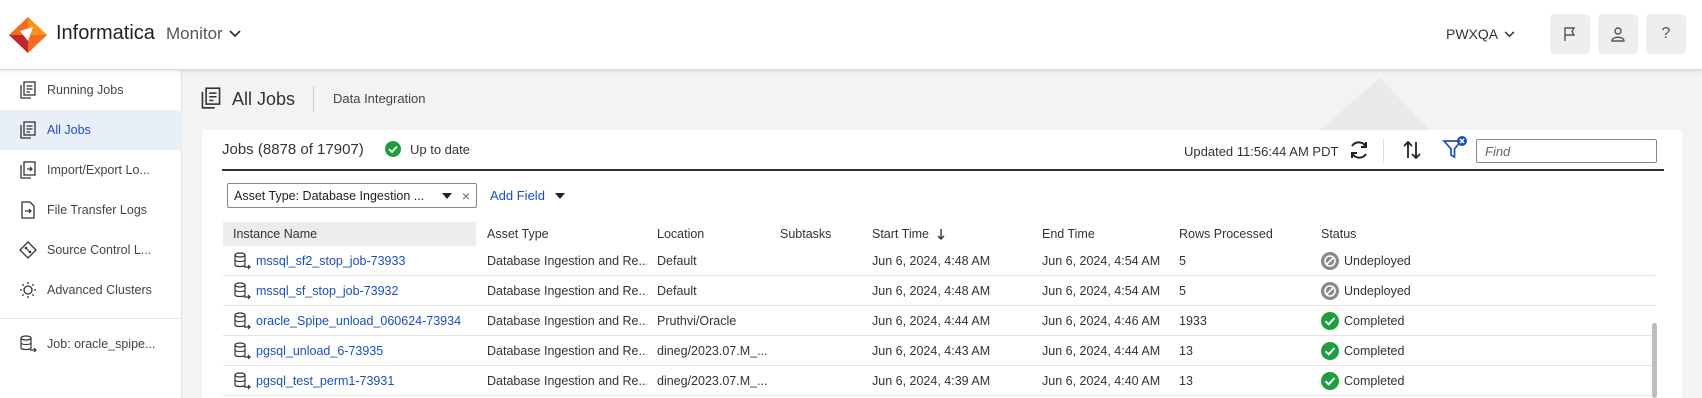 Image resolution: width=1702 pixels, height=398 pixels. I want to click on sort-button, so click(1412, 150).